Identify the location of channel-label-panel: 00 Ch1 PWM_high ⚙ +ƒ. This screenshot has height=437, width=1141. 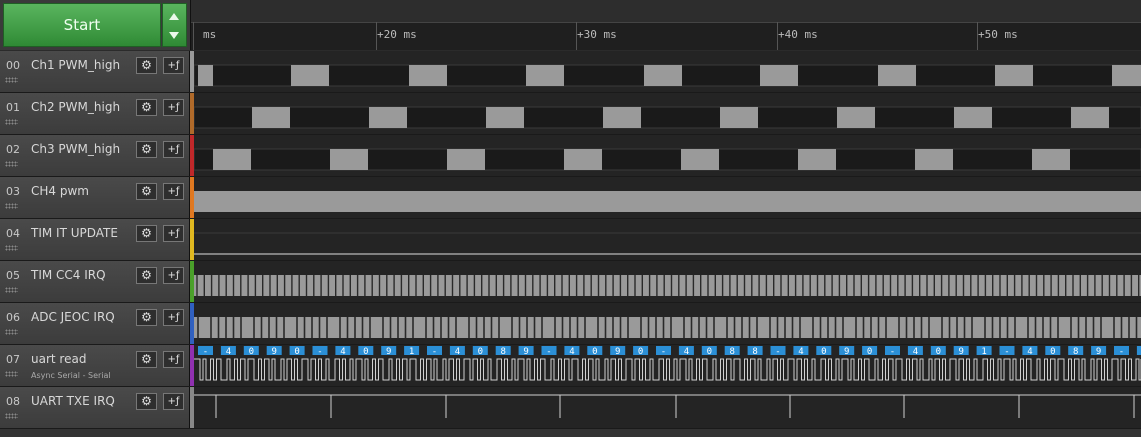
(95, 71).